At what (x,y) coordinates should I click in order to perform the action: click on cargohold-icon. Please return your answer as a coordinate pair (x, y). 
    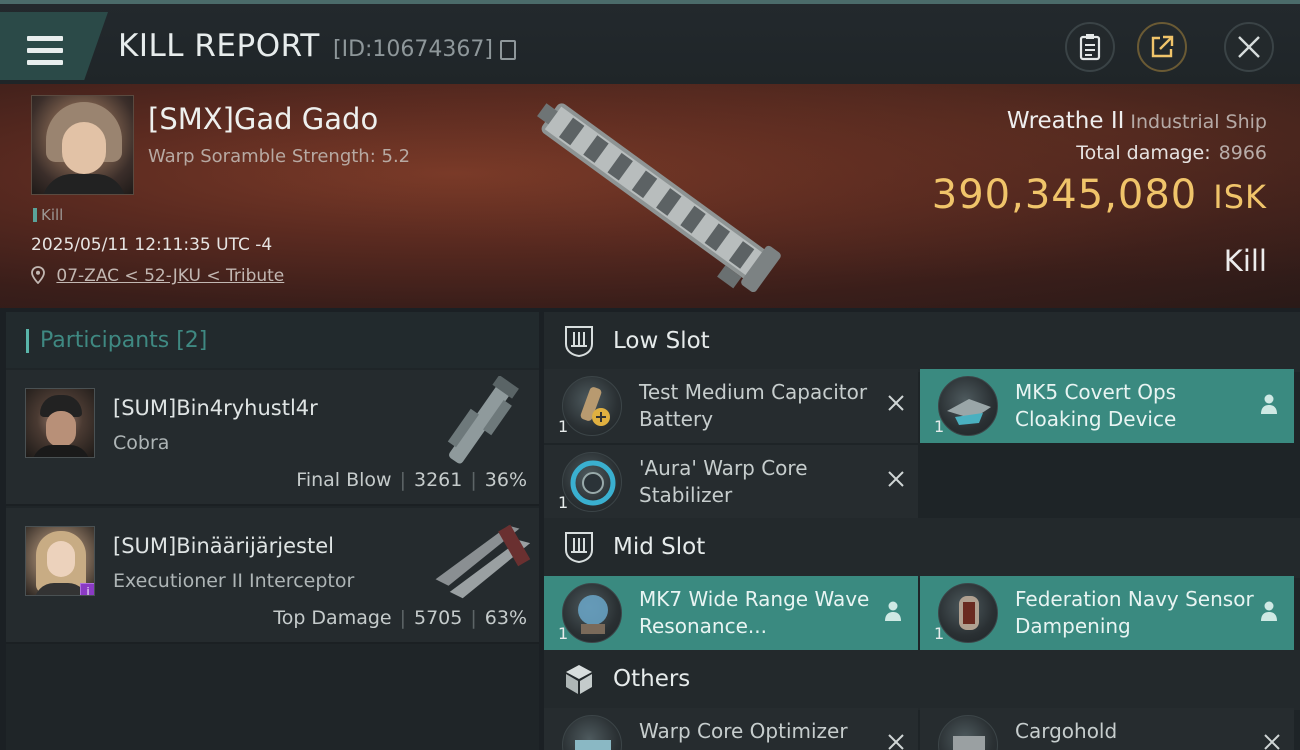
    Looking at the image, I should click on (968, 732).